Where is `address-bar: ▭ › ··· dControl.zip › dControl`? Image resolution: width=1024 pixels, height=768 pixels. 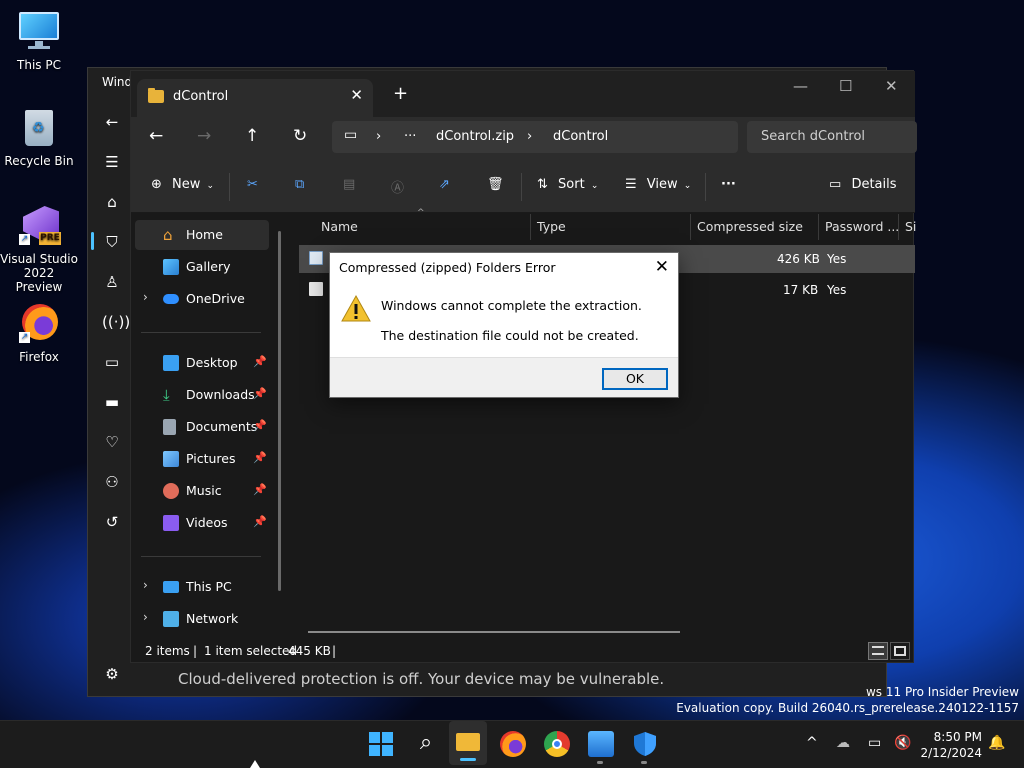 address-bar: ▭ › ··· dControl.zip › dControl is located at coordinates (535, 137).